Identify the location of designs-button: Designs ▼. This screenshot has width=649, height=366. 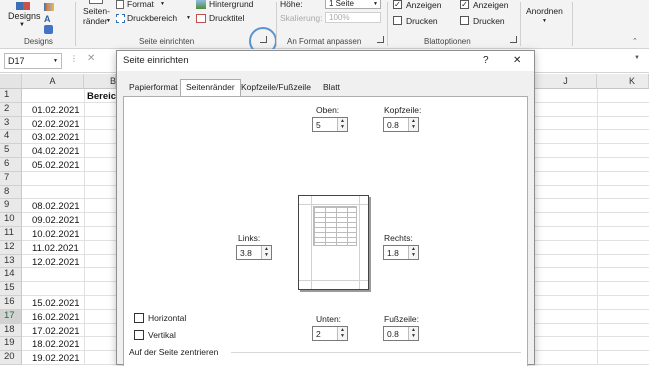
(23, 16).